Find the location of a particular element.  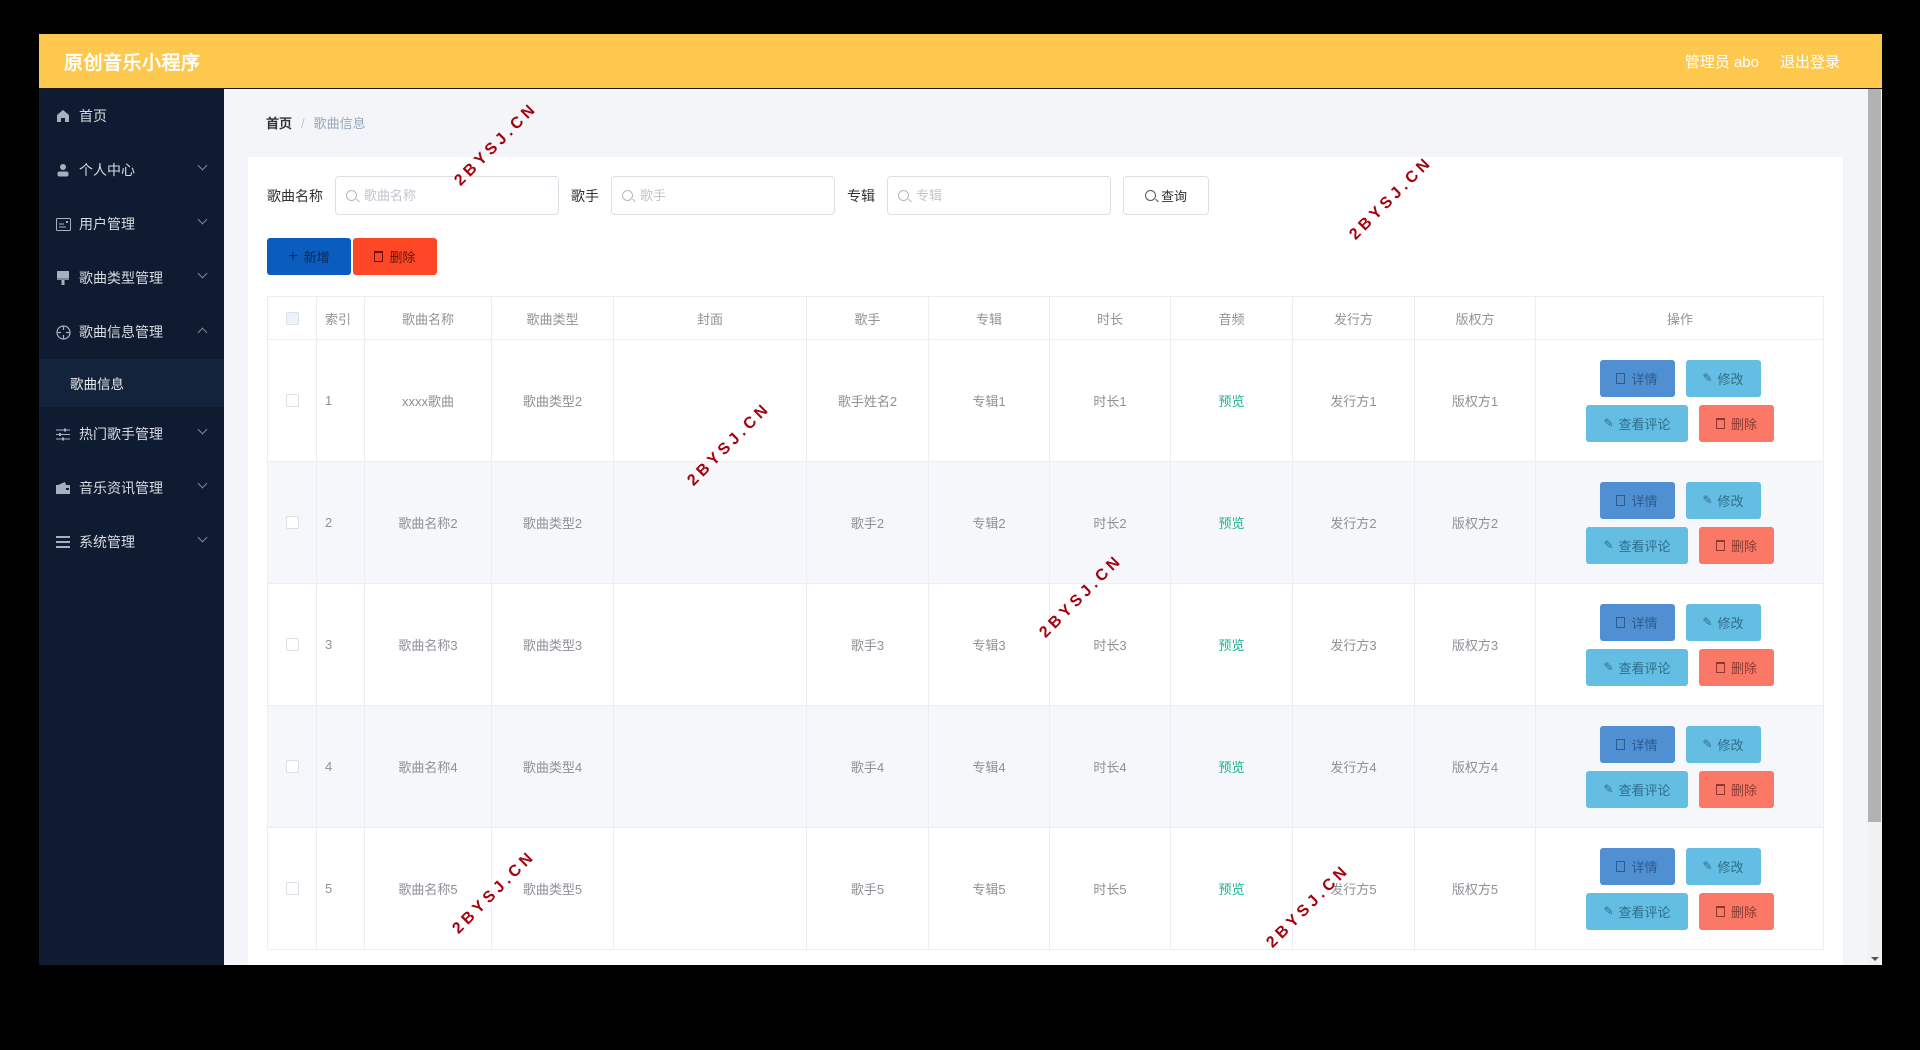

scroll-down-arrow-icon is located at coordinates (1875, 959).